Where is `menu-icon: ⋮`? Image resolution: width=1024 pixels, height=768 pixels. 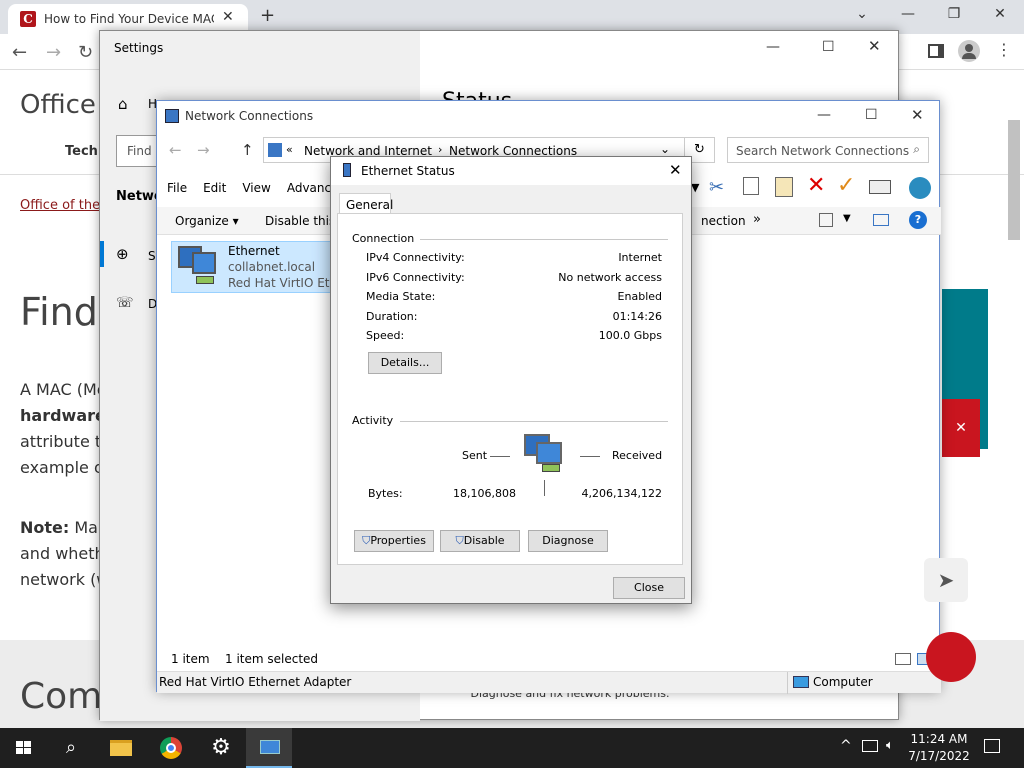
menu-icon: ⋮ is located at coordinates (1004, 49).